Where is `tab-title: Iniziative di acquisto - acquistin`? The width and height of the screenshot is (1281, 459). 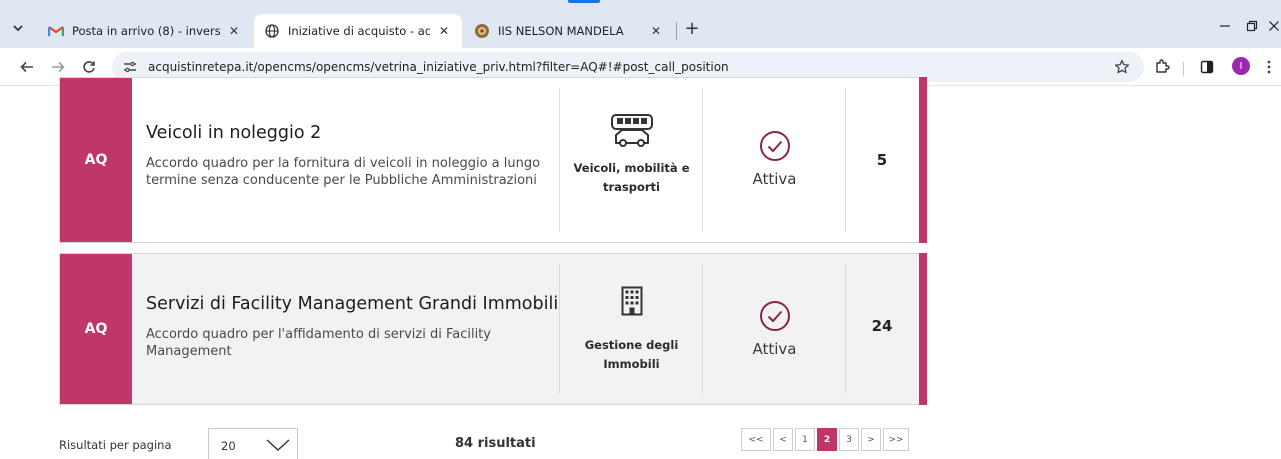
tab-title: Iniziative di acquisto - acquistin is located at coordinates (359, 31).